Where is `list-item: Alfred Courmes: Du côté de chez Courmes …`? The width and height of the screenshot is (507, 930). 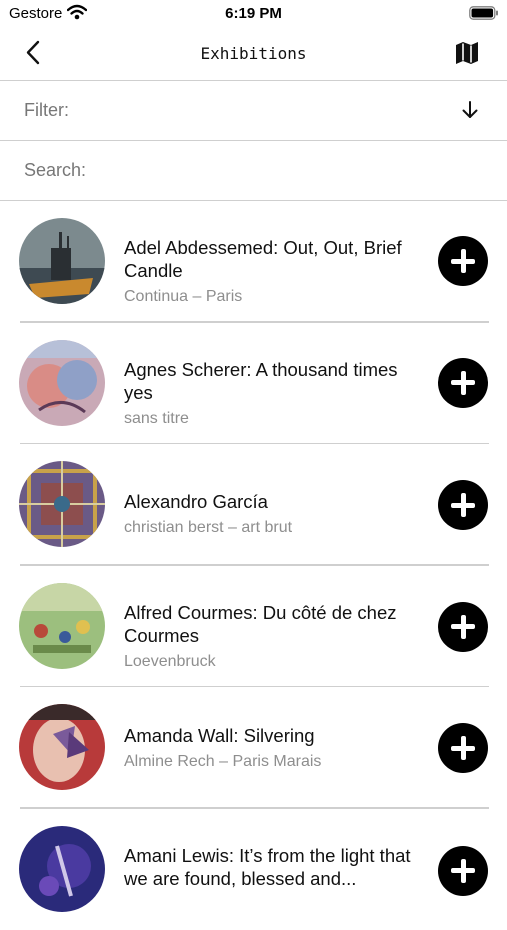 list-item: Alfred Courmes: Du côté de chez Courmes … is located at coordinates (253, 627).